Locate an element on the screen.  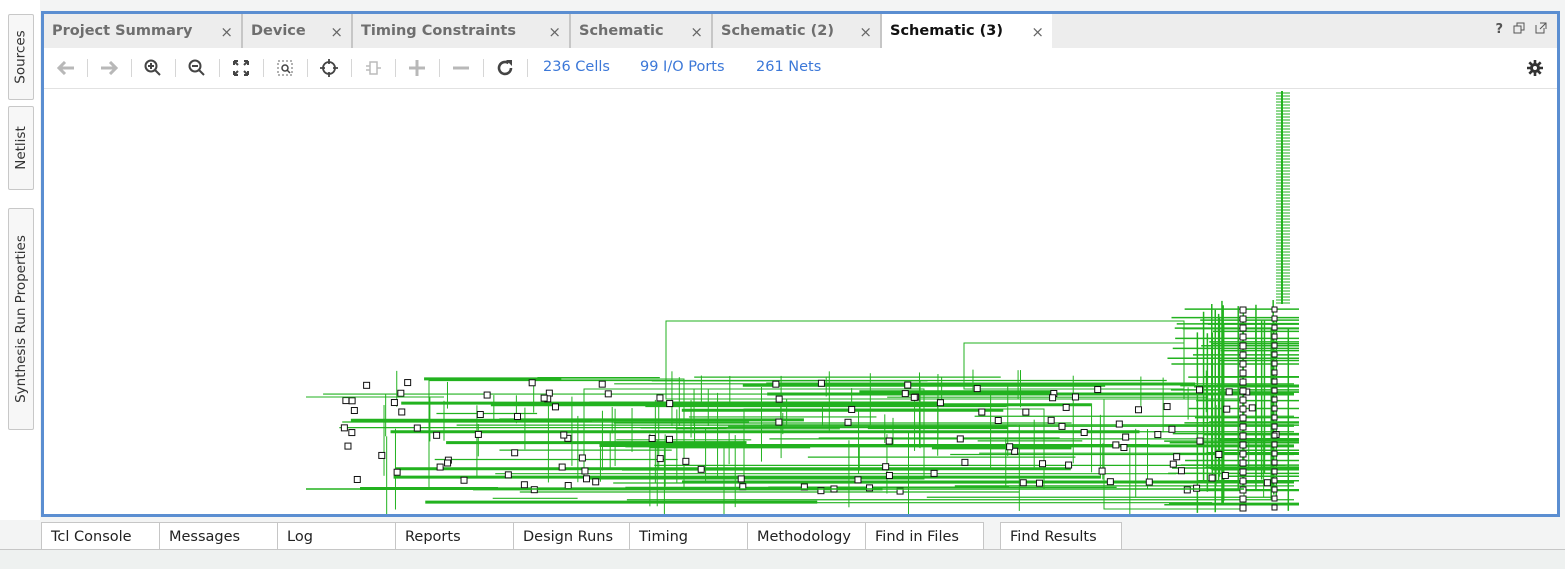
tab-label: Timing is located at coordinates (663, 536).